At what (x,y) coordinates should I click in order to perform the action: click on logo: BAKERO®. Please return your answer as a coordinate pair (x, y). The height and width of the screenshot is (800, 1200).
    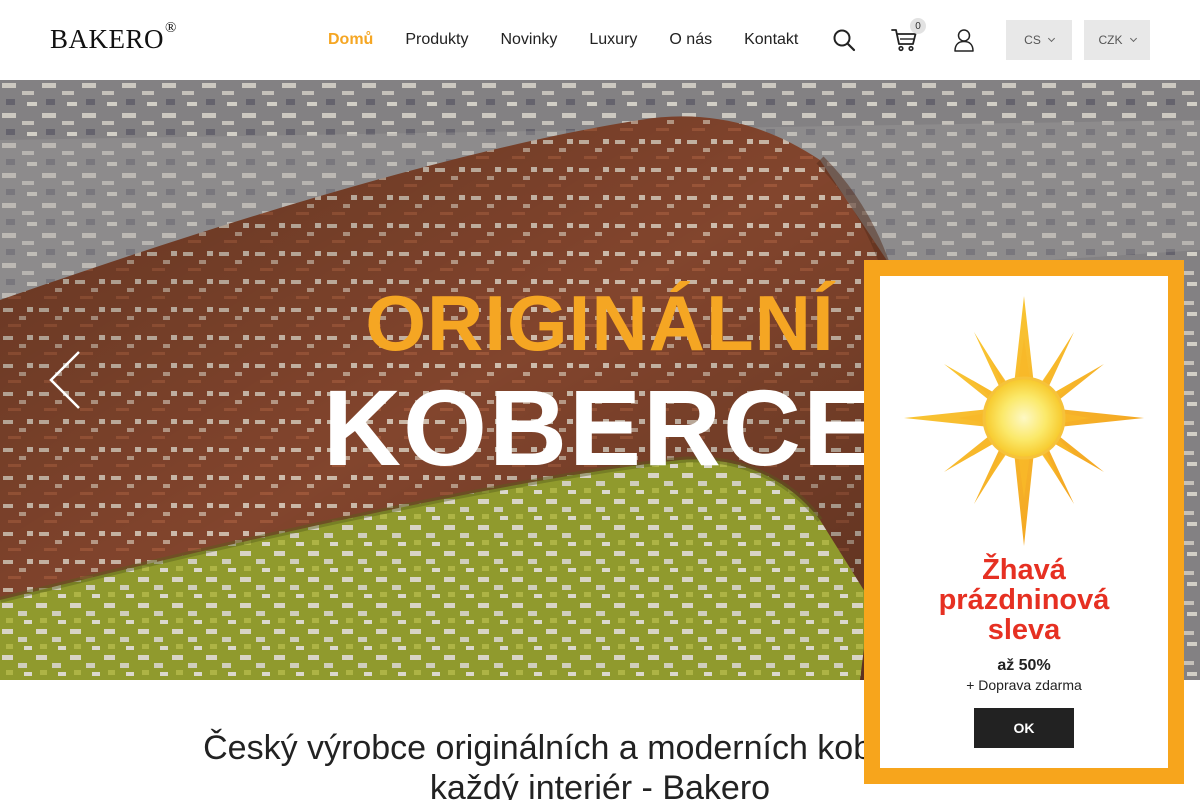
    Looking at the image, I should click on (113, 37).